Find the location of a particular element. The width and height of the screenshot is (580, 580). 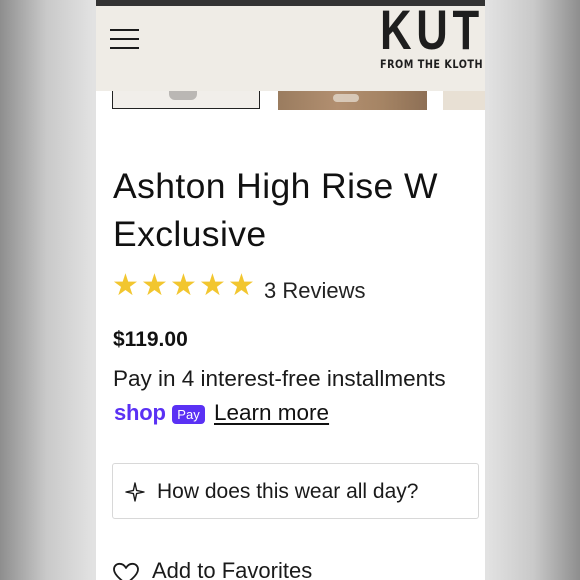

sparkle-icon is located at coordinates (135, 492).